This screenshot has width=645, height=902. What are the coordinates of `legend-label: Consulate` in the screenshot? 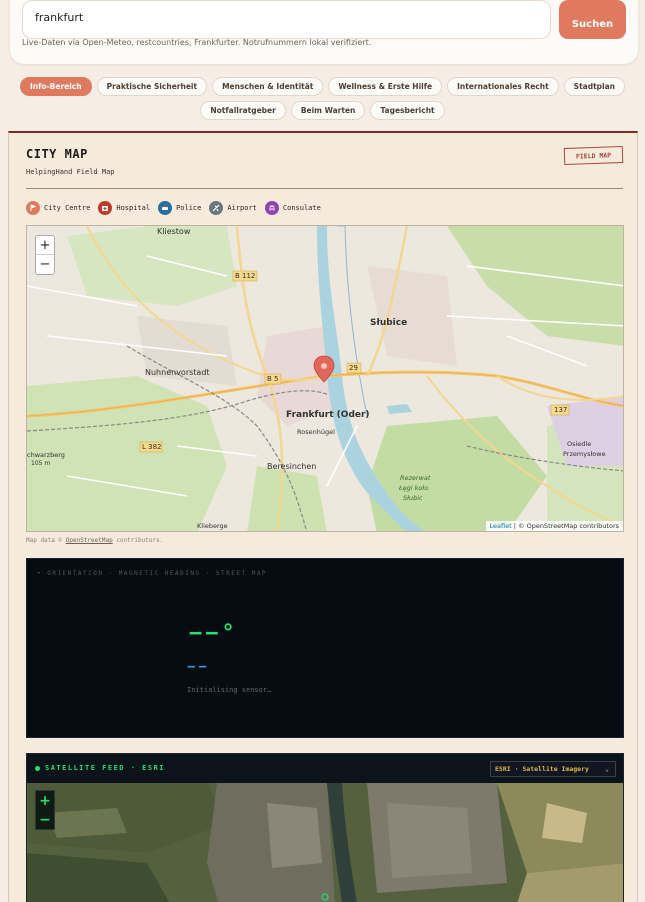 It's located at (301, 208).